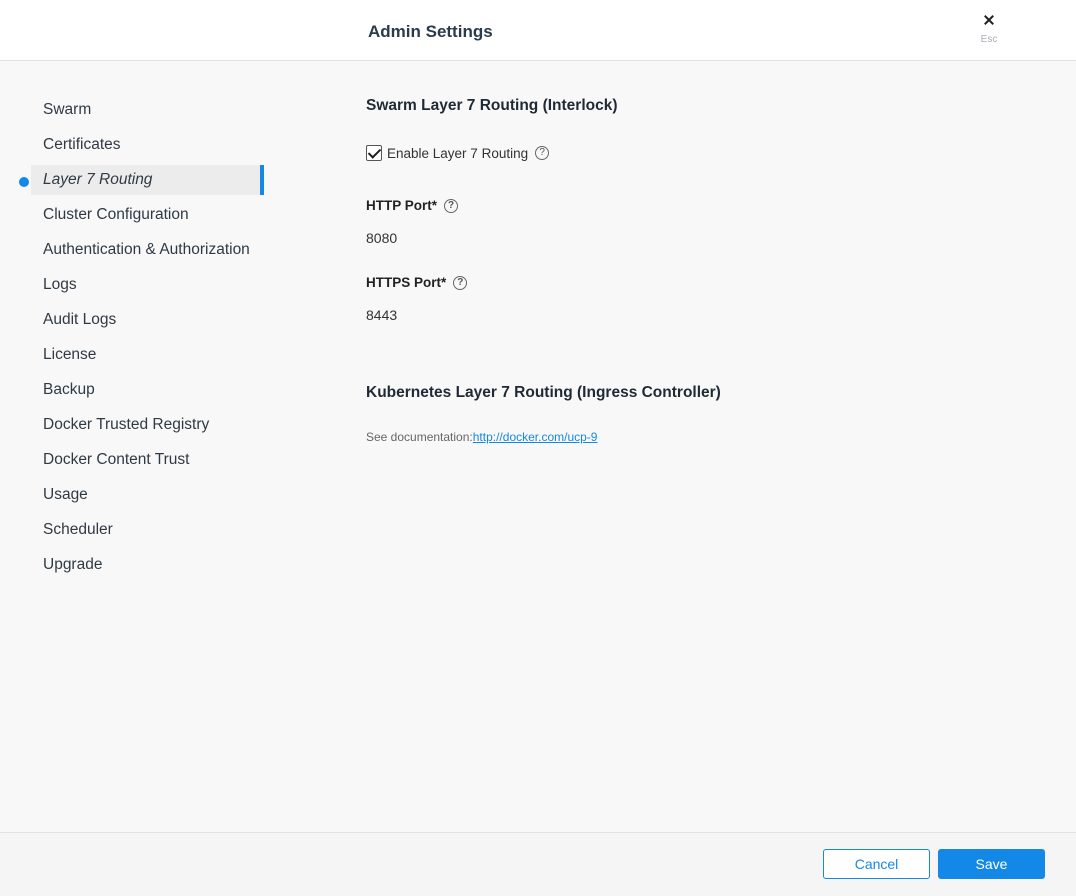 This screenshot has height=896, width=1076. Describe the element at coordinates (381, 315) in the screenshot. I see `https-port-value: 8443` at that location.